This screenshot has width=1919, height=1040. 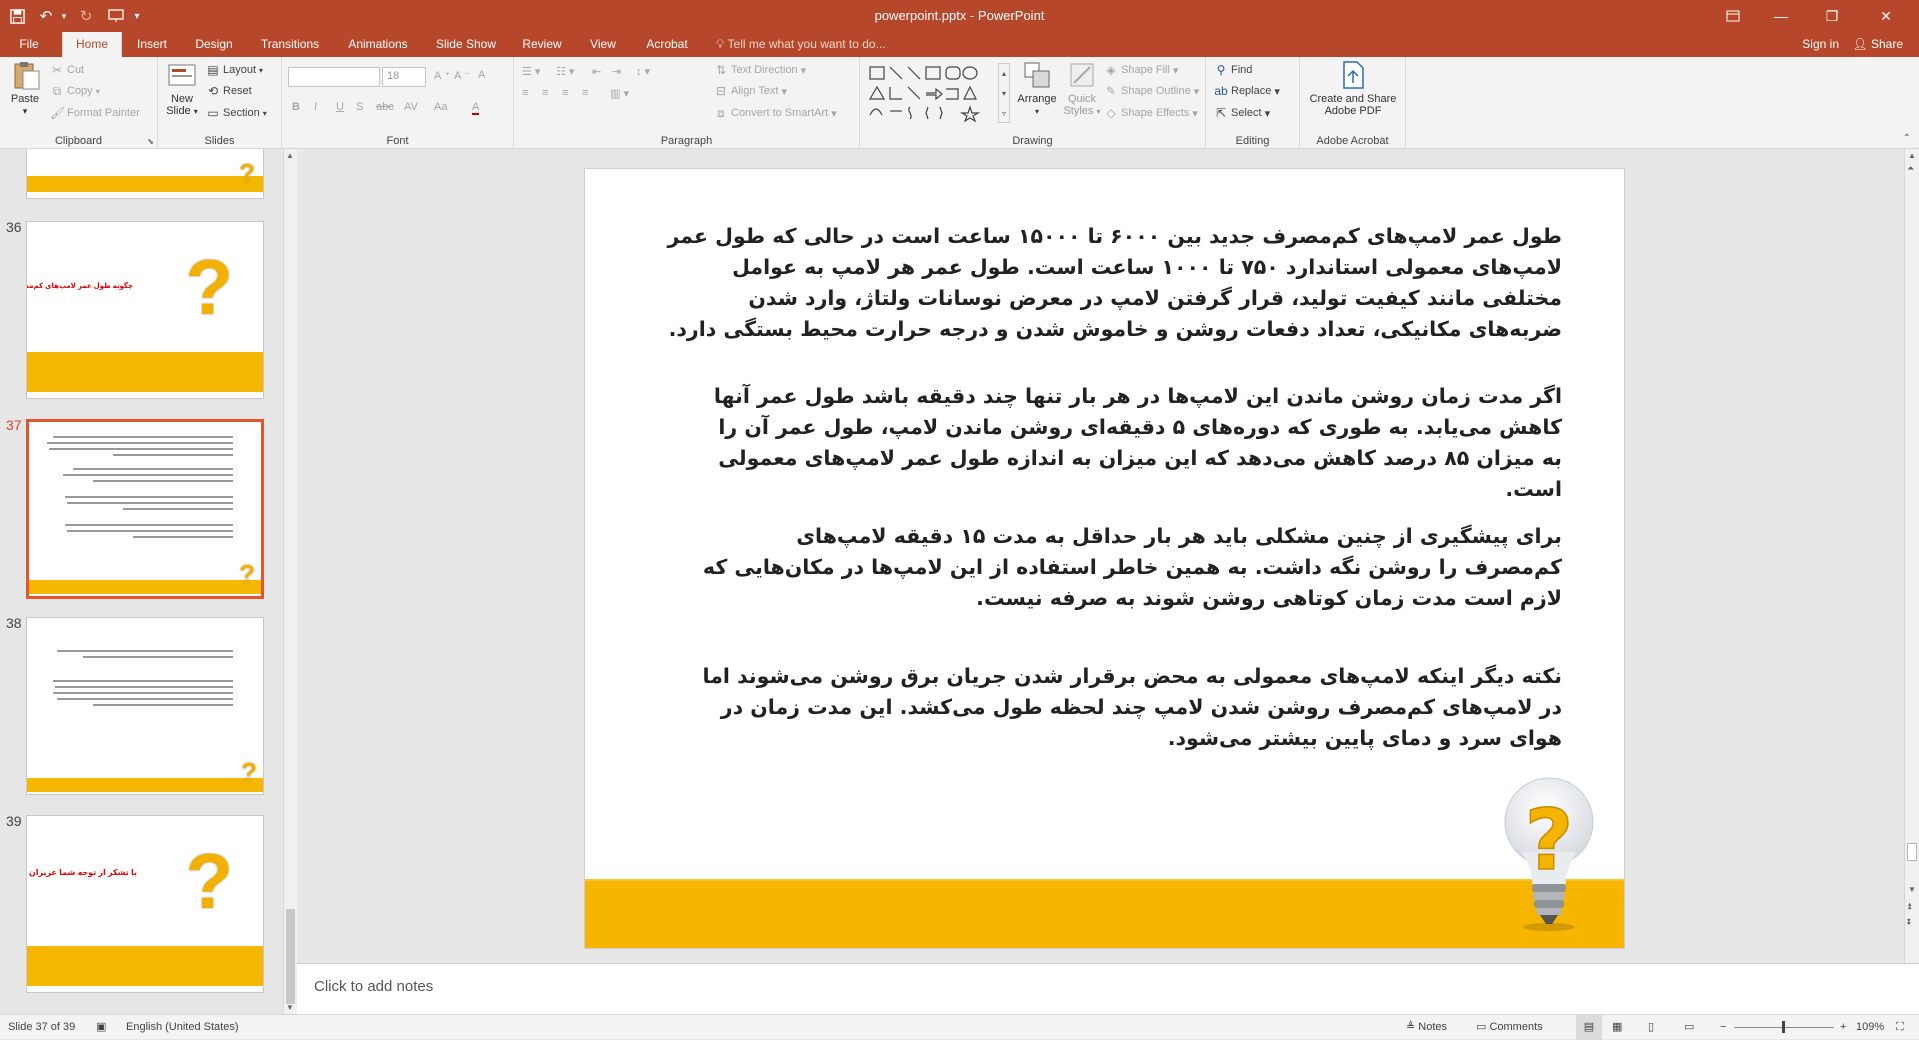 I want to click on previous-slide-icon: ⏶, so click(x=1910, y=168).